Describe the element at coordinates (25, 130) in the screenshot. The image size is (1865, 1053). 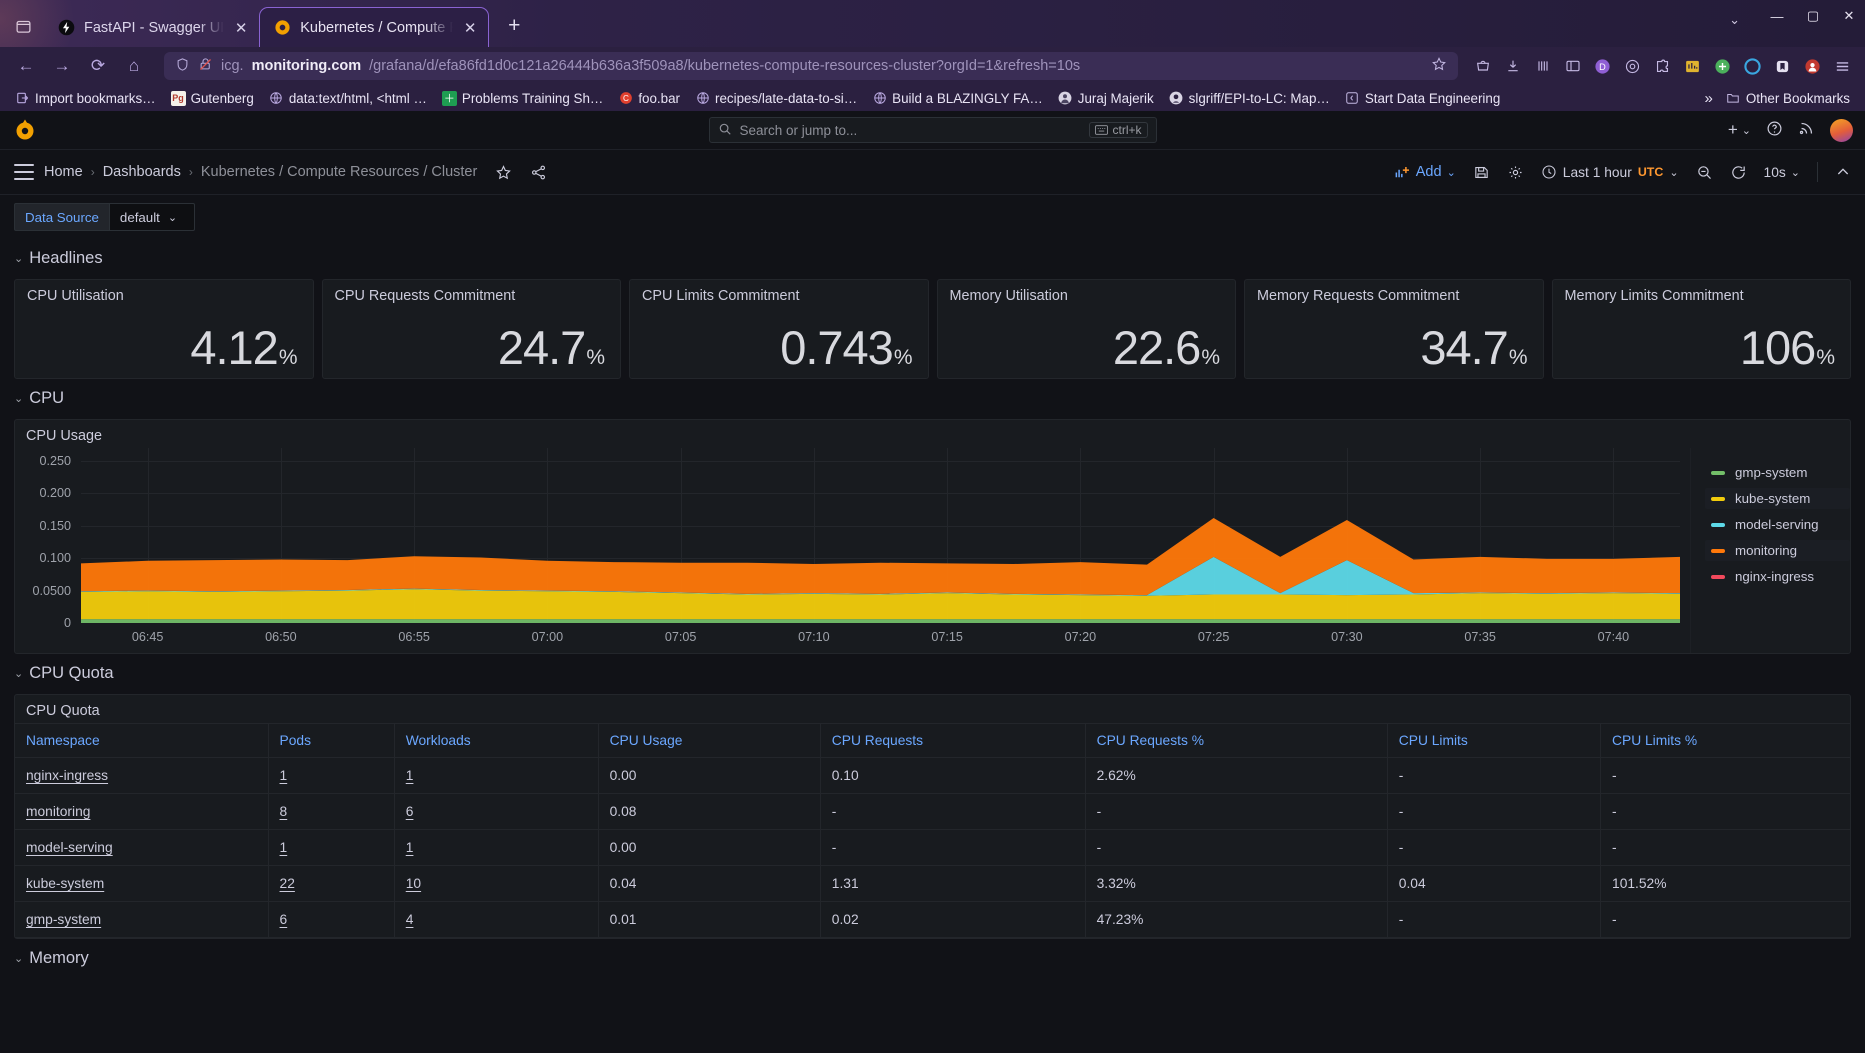
I see `grafana-logo` at that location.